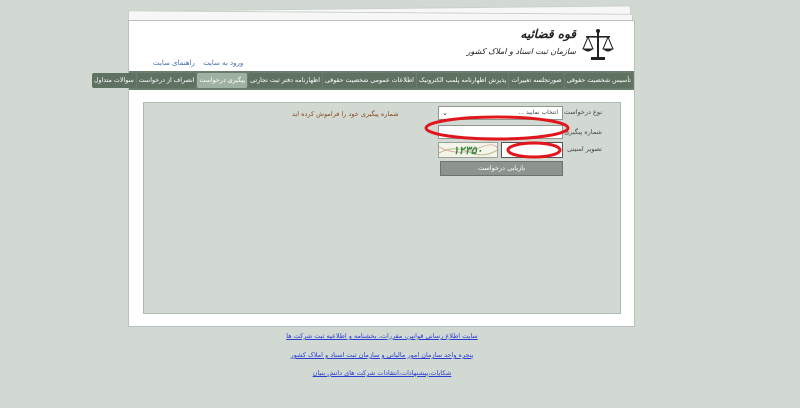 The height and width of the screenshot is (408, 800). Describe the element at coordinates (536, 80) in the screenshot. I see `tab-change-minutes: صورتجلسه تغییرات` at that location.